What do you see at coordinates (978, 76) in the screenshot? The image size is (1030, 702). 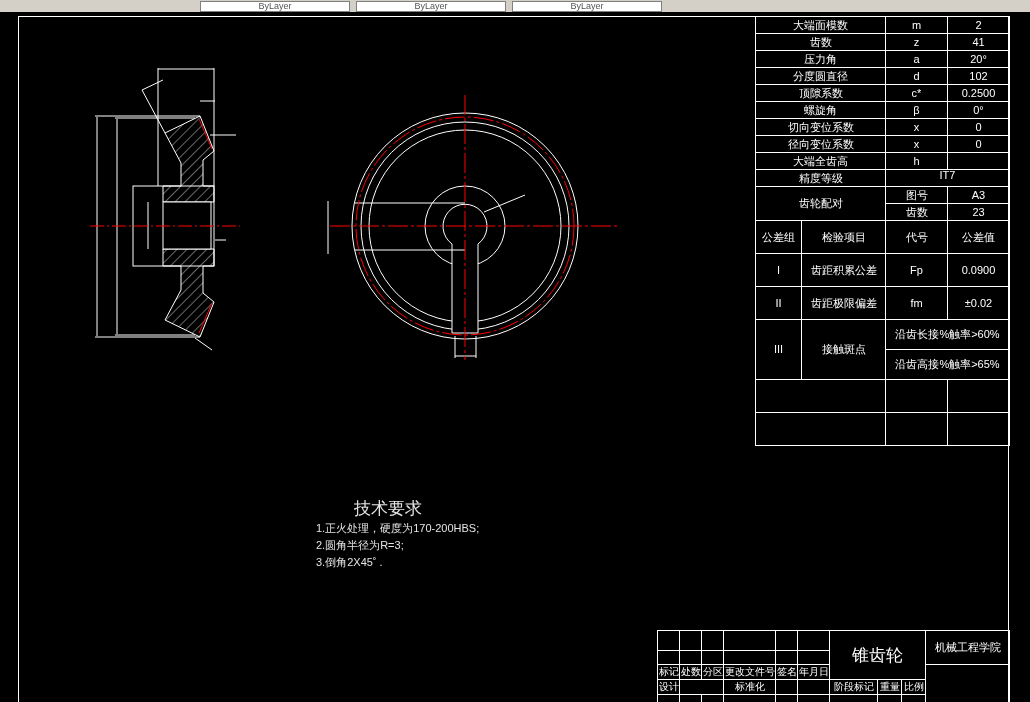 I see `parameter-value: 102` at bounding box center [978, 76].